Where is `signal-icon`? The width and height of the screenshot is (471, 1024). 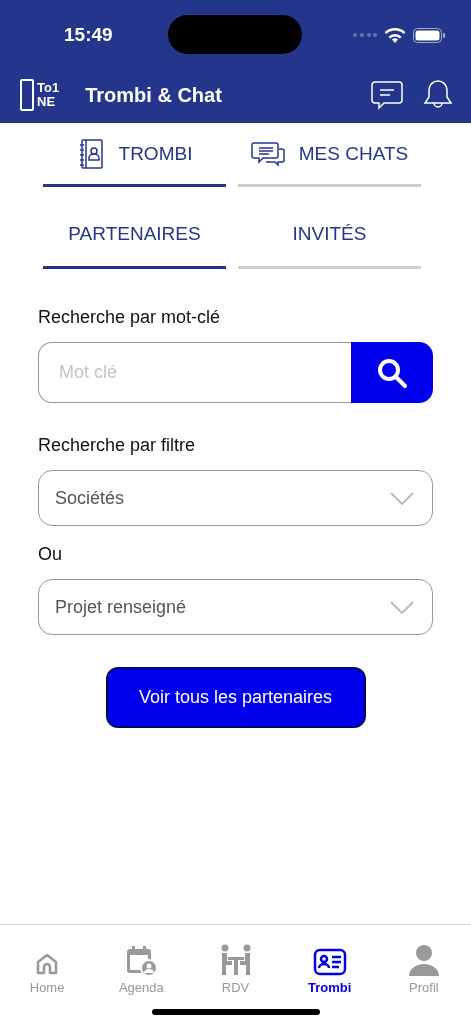 signal-icon is located at coordinates (365, 35).